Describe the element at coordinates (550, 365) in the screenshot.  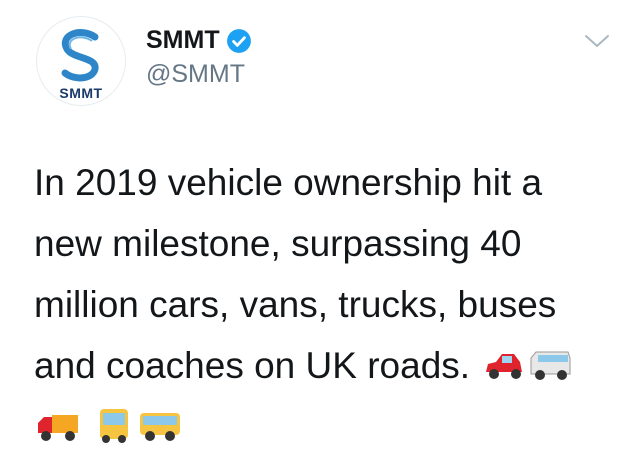
I see `minibus-icon` at that location.